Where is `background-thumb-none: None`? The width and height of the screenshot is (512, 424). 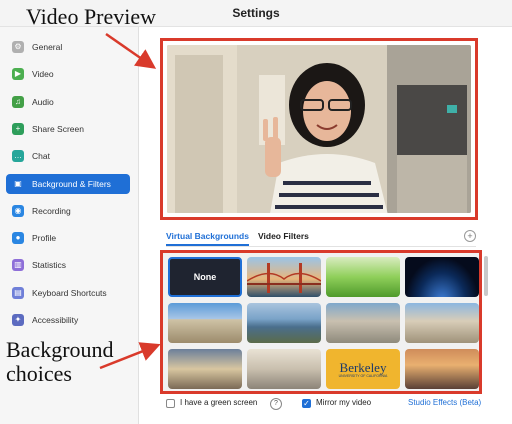
background-thumb-none: None is located at coordinates (205, 277).